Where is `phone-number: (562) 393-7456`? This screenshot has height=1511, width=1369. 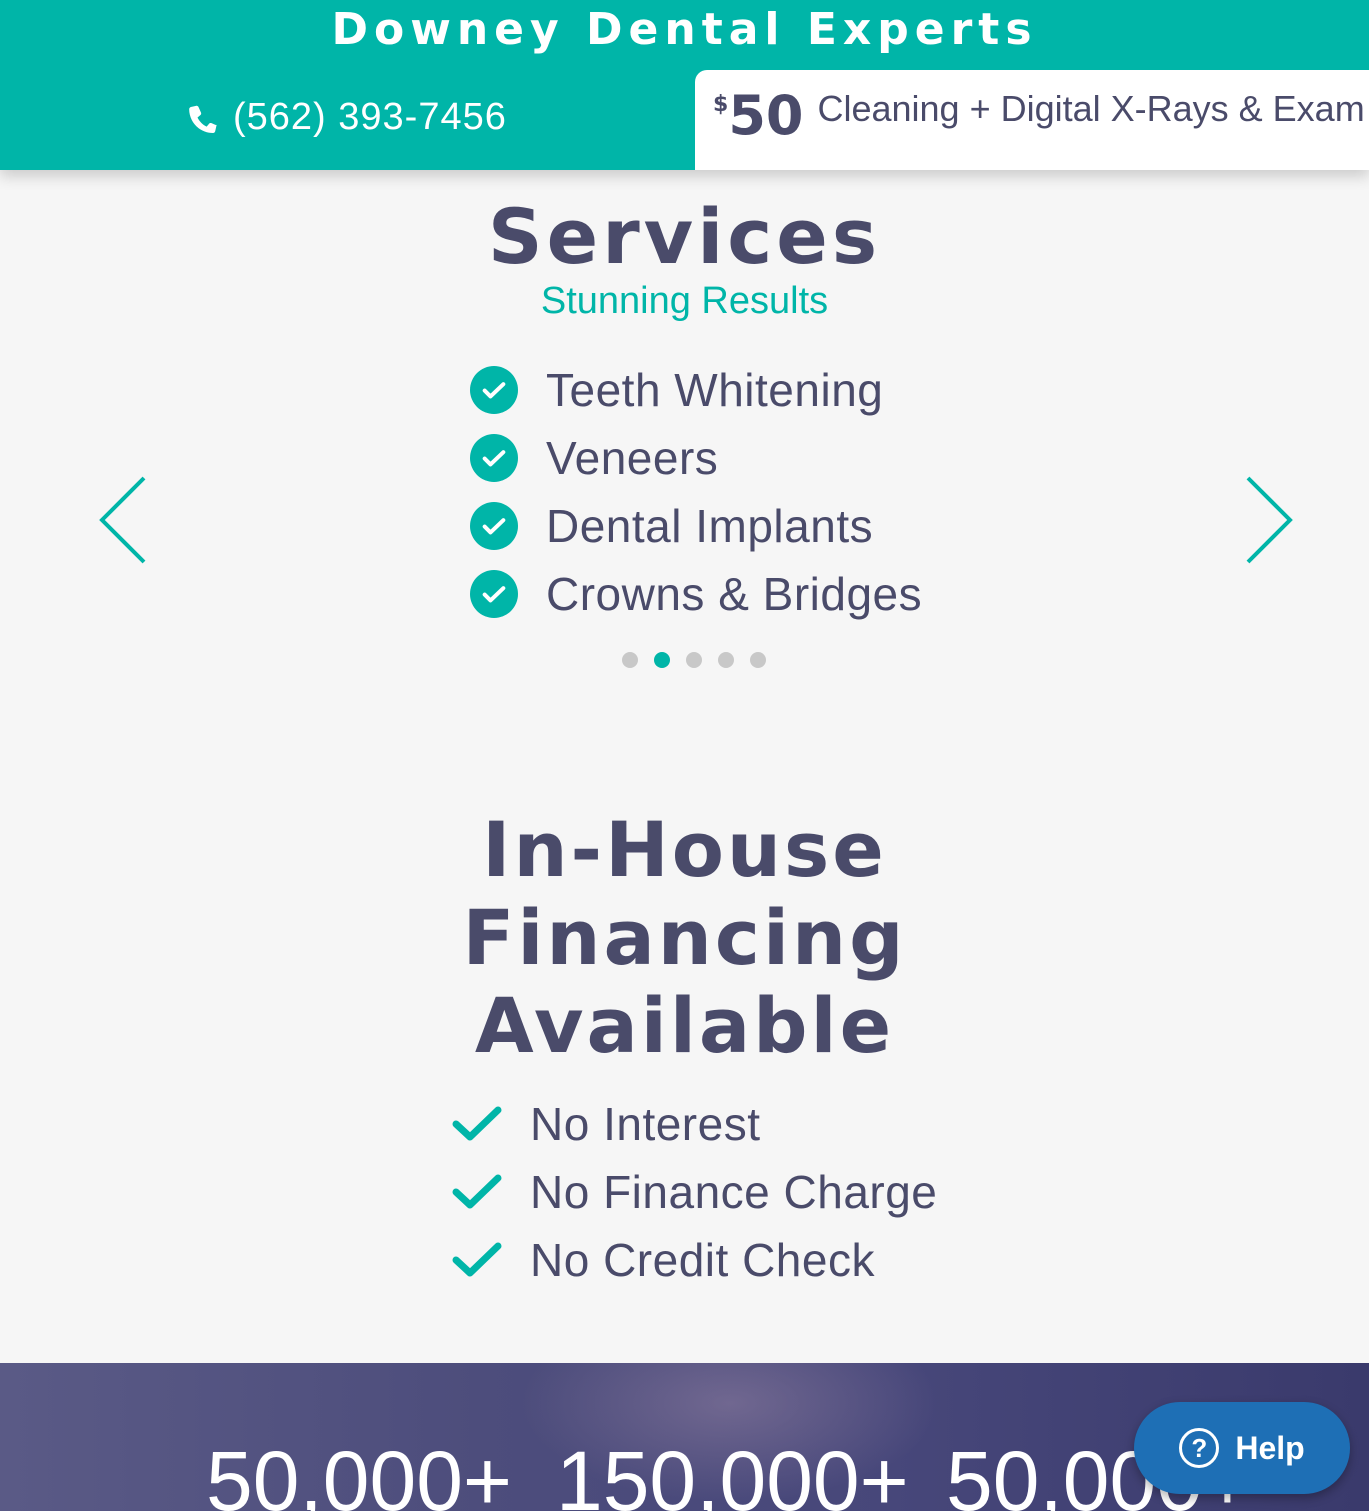 phone-number: (562) 393-7456 is located at coordinates (370, 117).